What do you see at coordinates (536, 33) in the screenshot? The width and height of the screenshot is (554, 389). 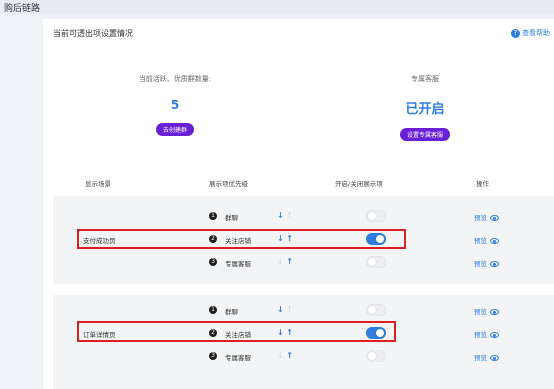 I see `help-label: 查看帮助` at bounding box center [536, 33].